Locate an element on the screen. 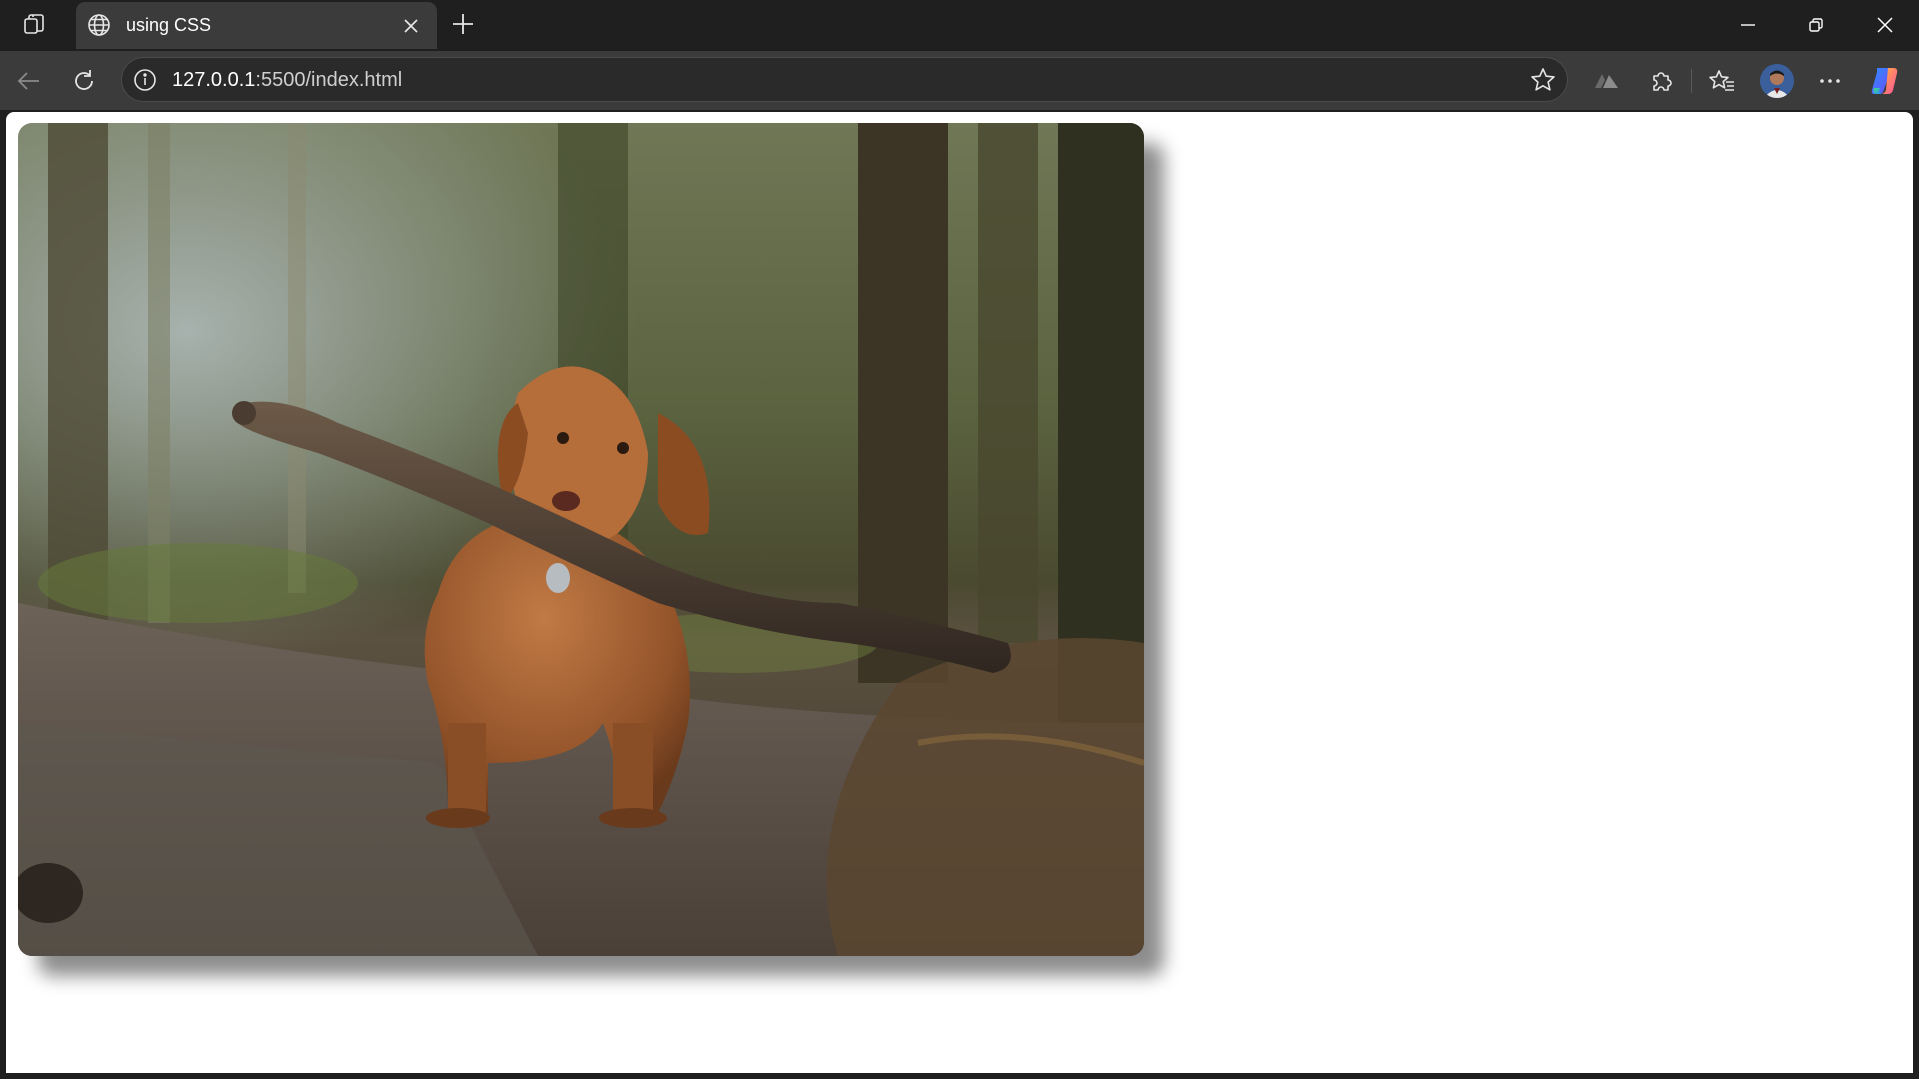 This screenshot has height=1079, width=1919. url-text: 127.0.0.1:5500/index.html is located at coordinates (287, 80).